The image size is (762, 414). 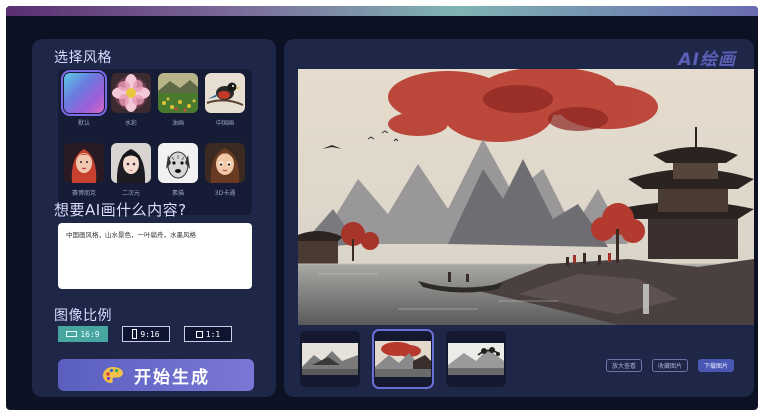 I want to click on style-tile-oil: 油画, so click(x=178, y=105).